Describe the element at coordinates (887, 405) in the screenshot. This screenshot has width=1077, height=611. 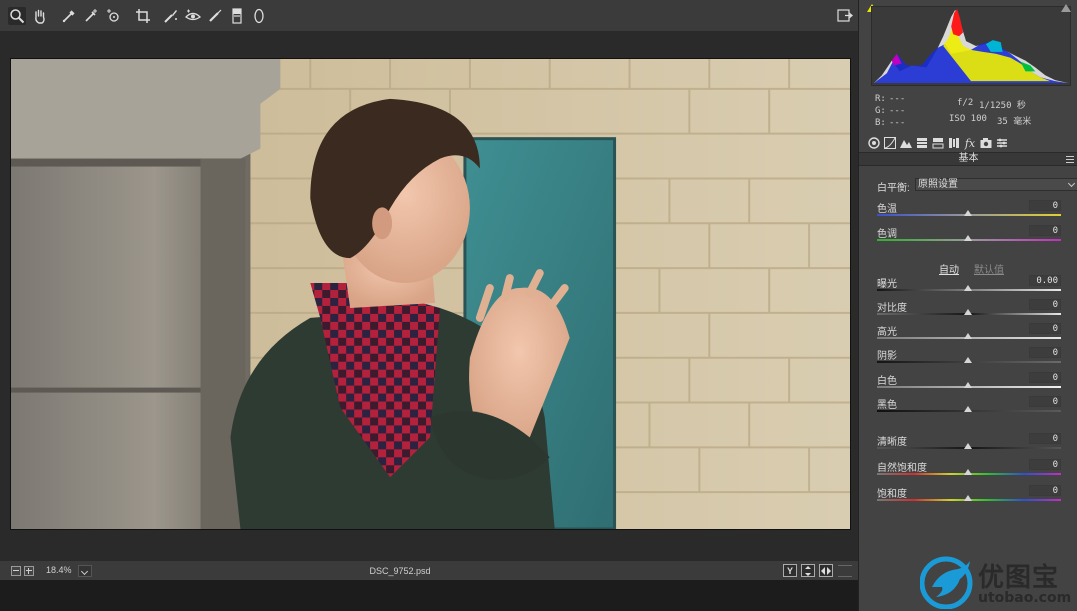
I see `slider-label: 黑色` at that location.